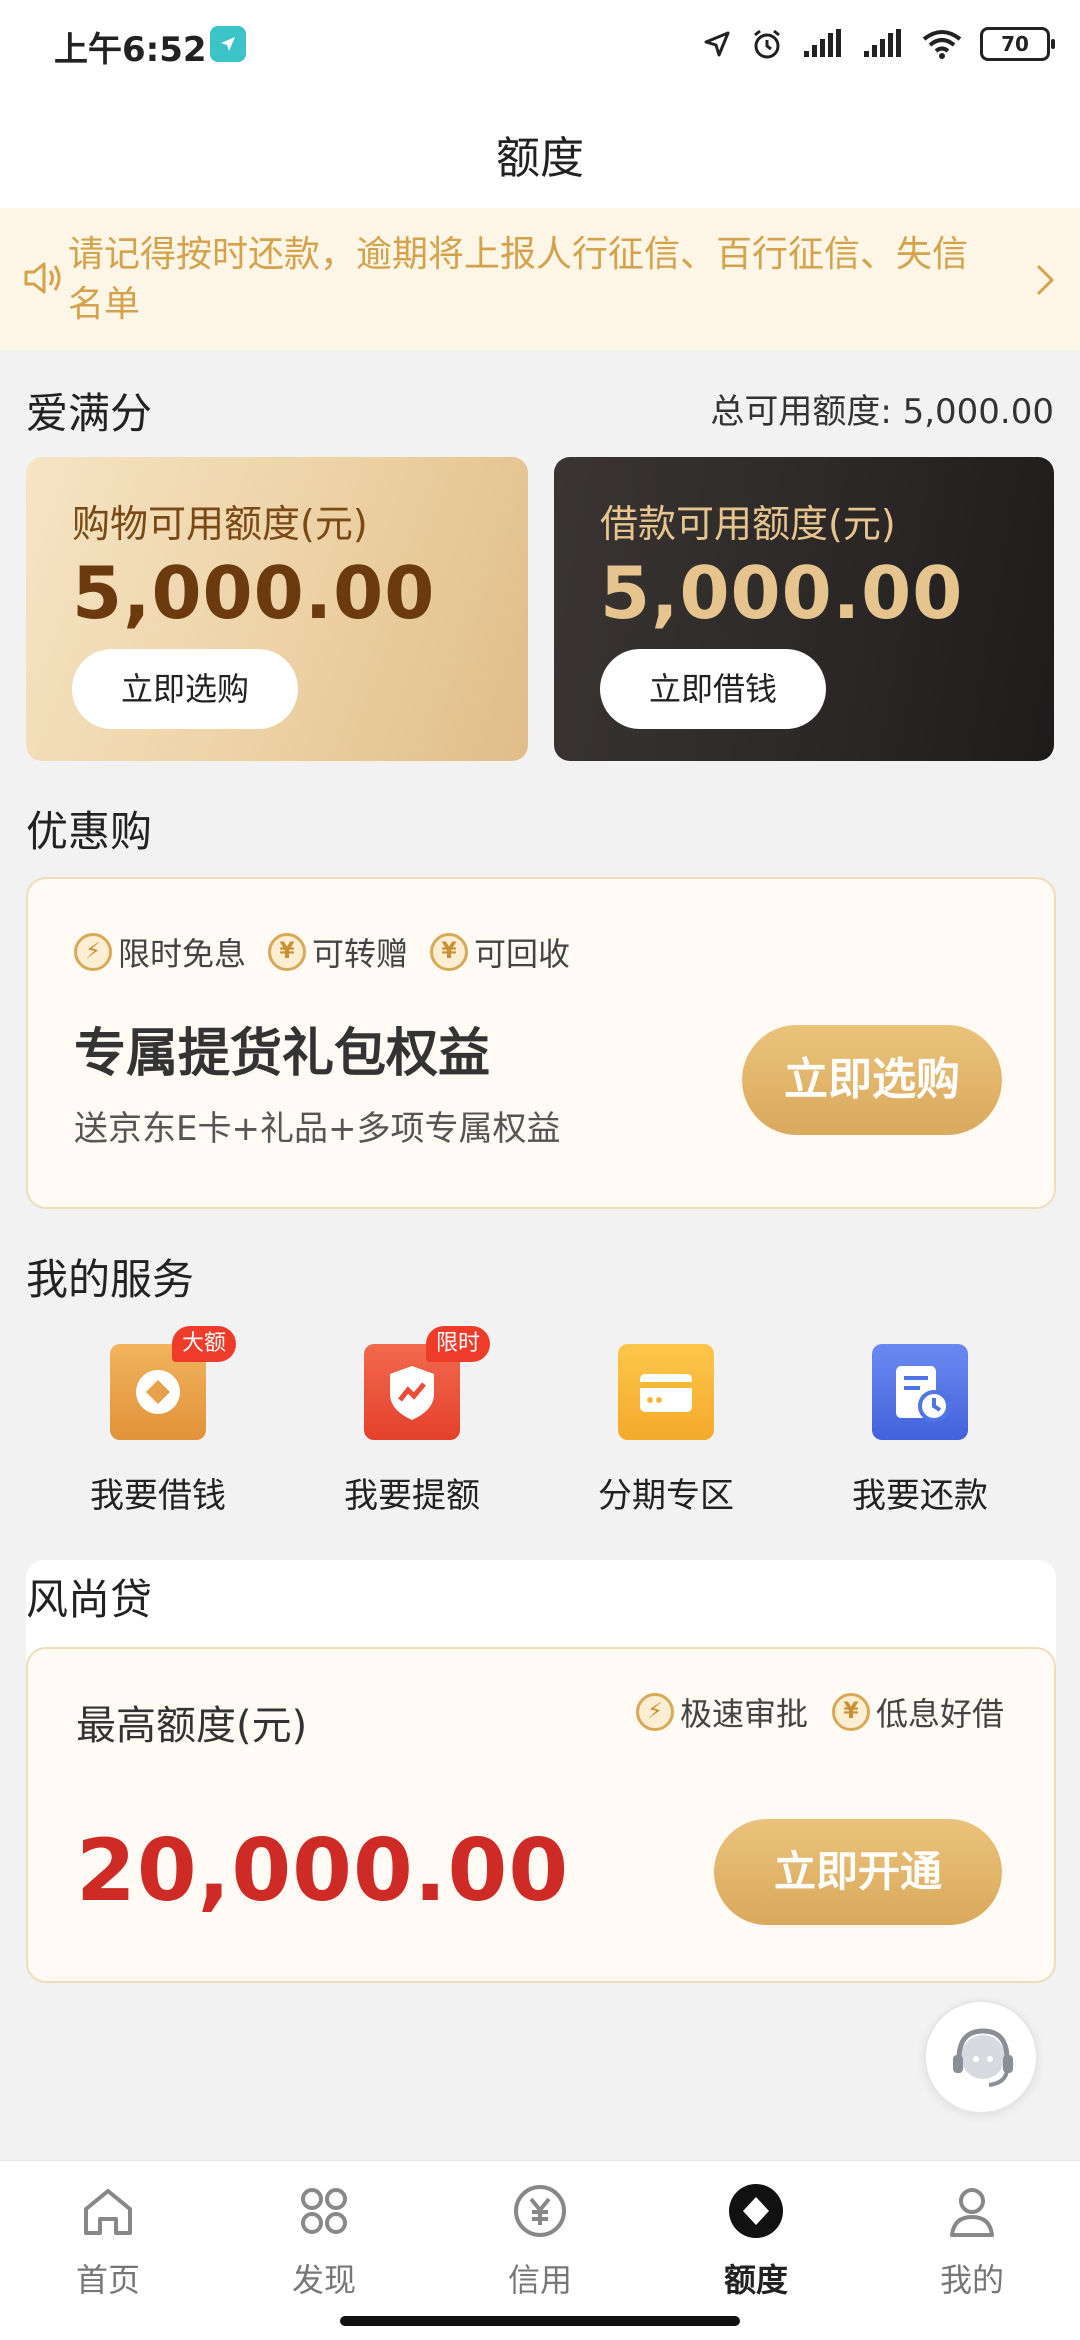  Describe the element at coordinates (1017, 44) in the screenshot. I see `battery-icon: 70` at that location.